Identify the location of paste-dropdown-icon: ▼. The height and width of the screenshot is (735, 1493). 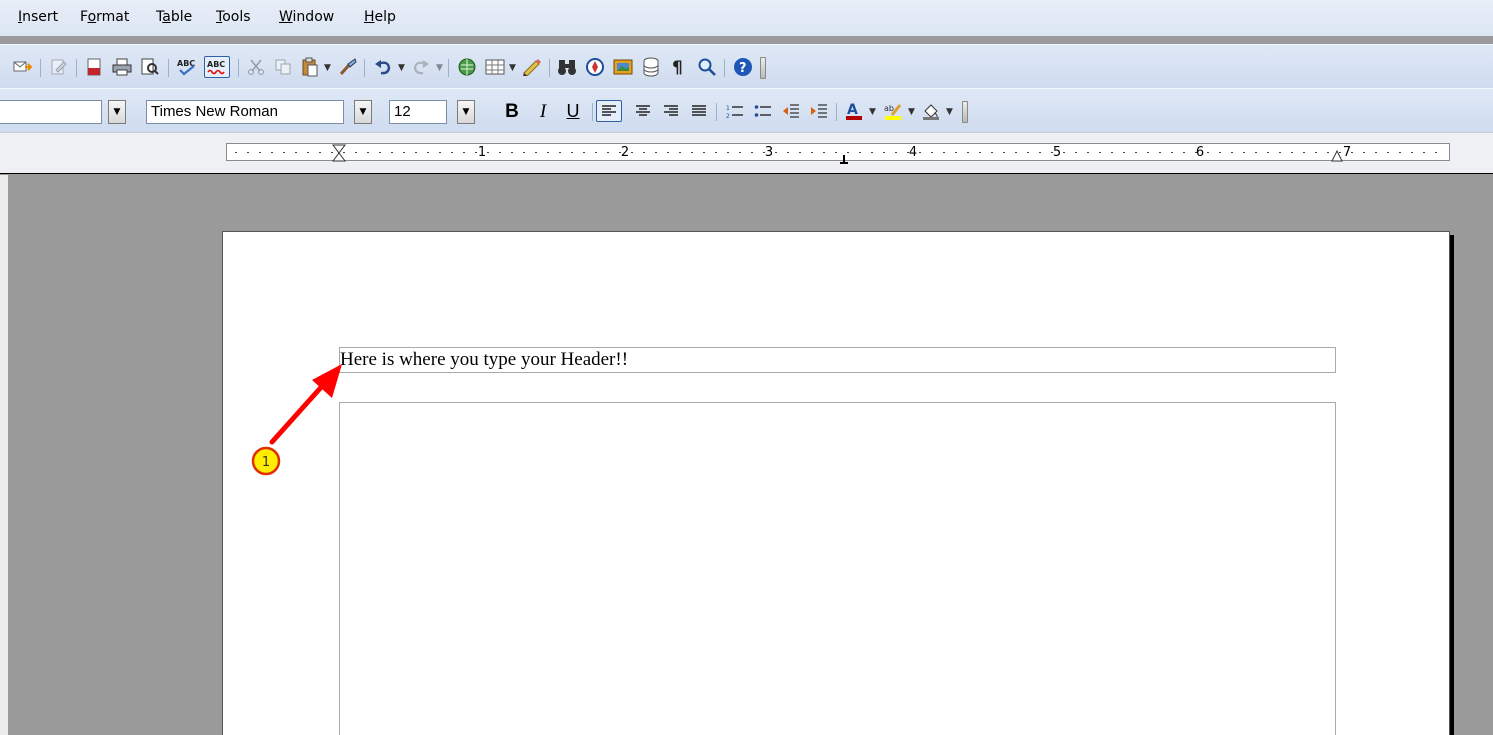
(327, 68).